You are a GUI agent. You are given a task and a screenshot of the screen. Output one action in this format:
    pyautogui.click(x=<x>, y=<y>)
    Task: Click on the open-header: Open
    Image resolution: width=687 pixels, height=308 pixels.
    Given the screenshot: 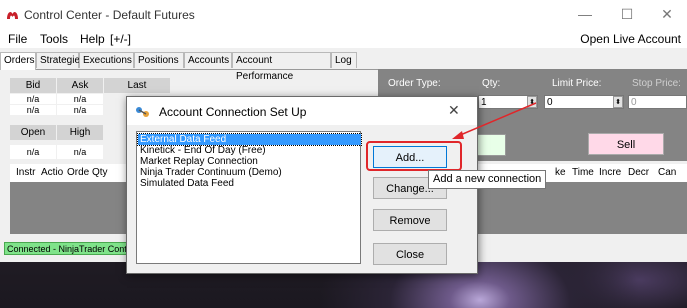 What is the action you would take?
    pyautogui.click(x=33, y=132)
    